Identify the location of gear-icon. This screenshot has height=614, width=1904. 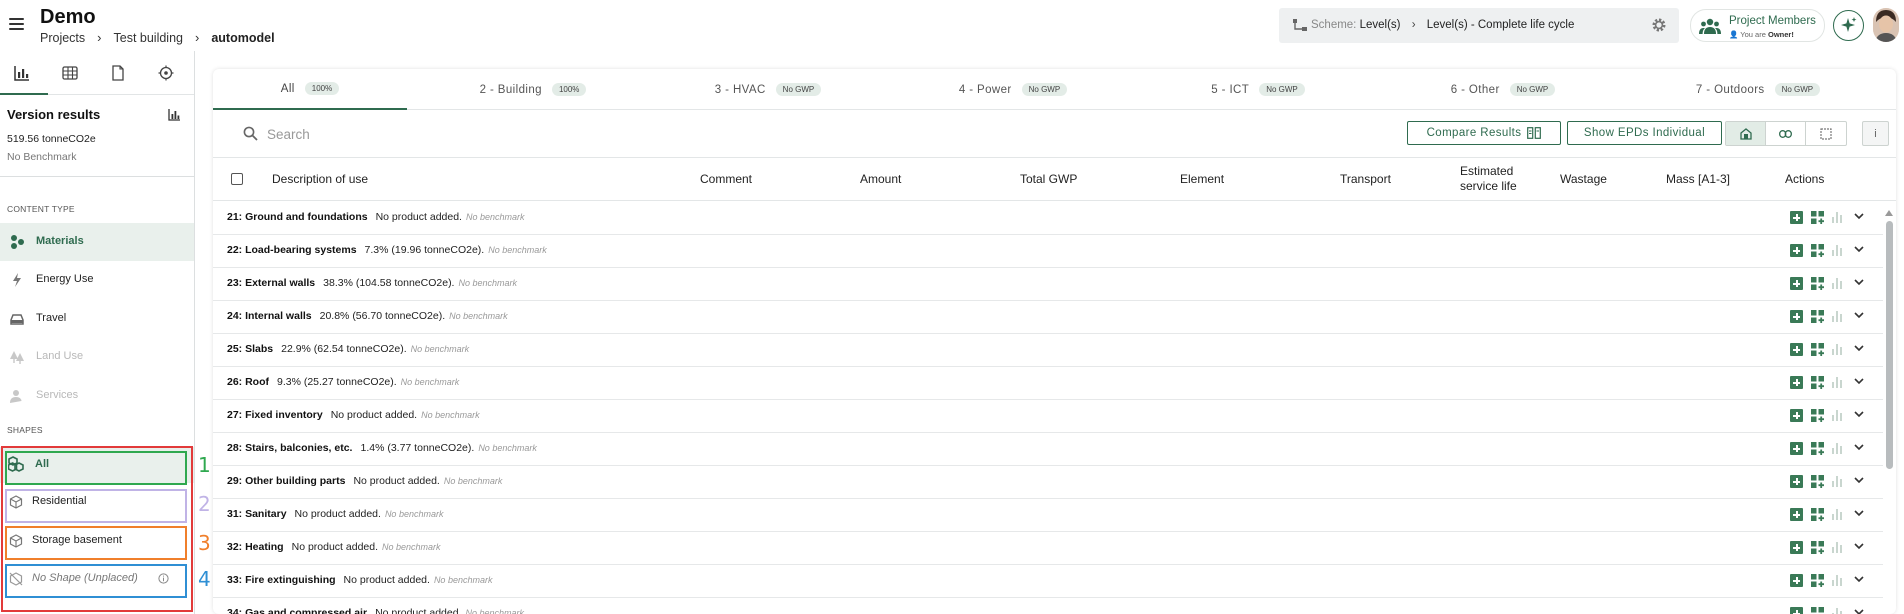
(1659, 25).